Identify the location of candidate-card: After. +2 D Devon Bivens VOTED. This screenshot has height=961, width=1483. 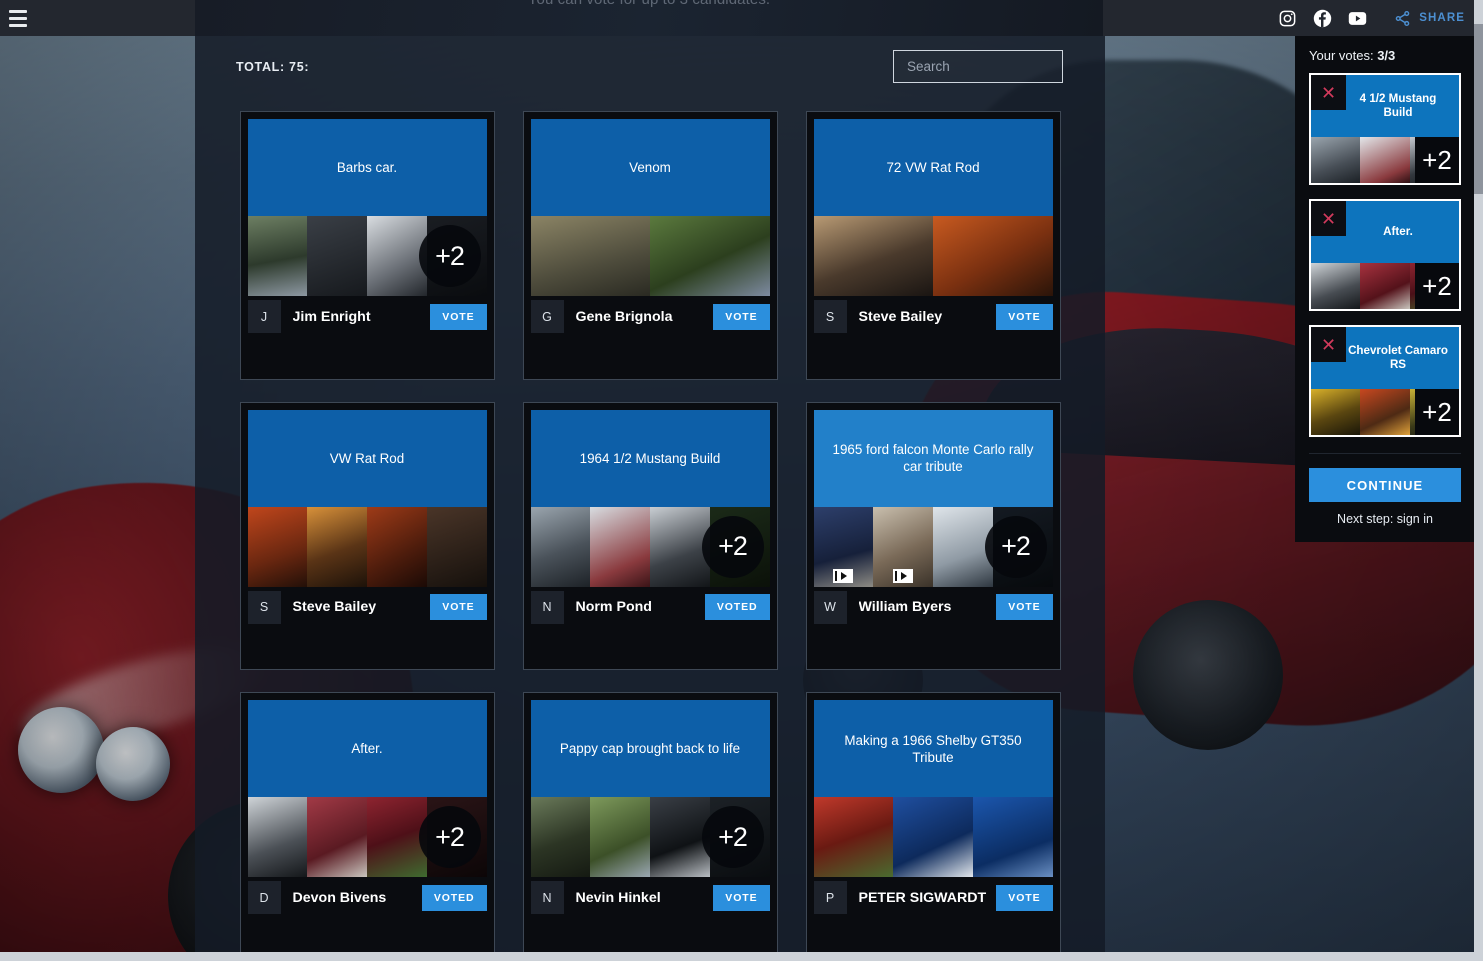
(367, 826).